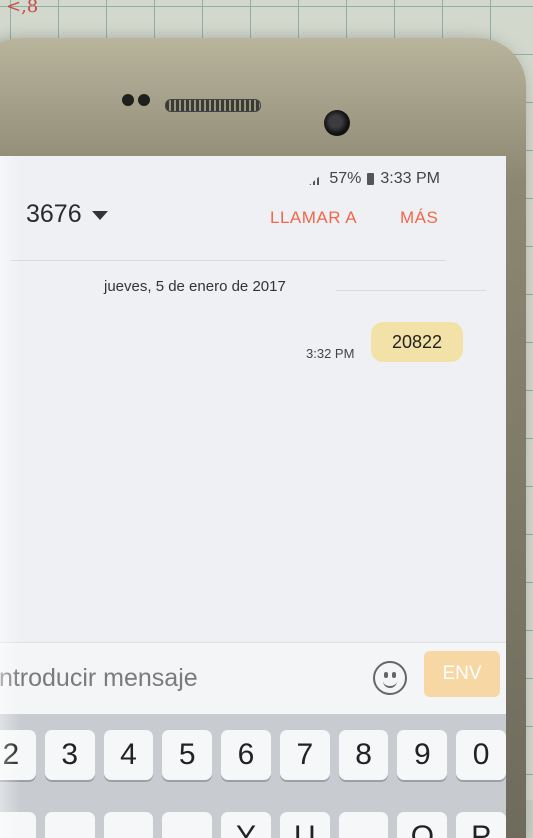 The image size is (533, 838). Describe the element at coordinates (18, 825) in the screenshot. I see `key-q` at that location.